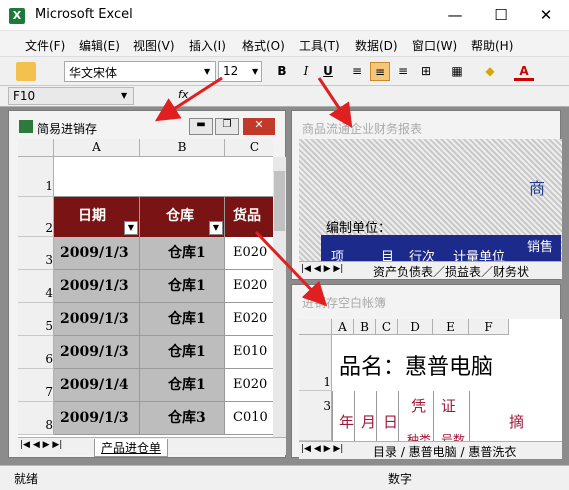  What do you see at coordinates (291, 268) in the screenshot?
I see `arrow-to-ledger` at bounding box center [291, 268].